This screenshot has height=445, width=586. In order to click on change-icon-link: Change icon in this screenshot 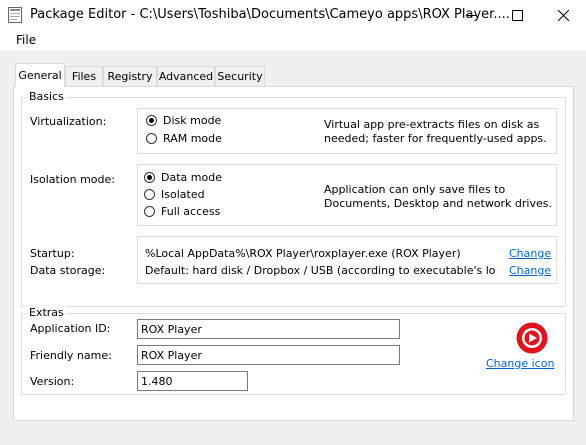, I will do `click(520, 363)`.